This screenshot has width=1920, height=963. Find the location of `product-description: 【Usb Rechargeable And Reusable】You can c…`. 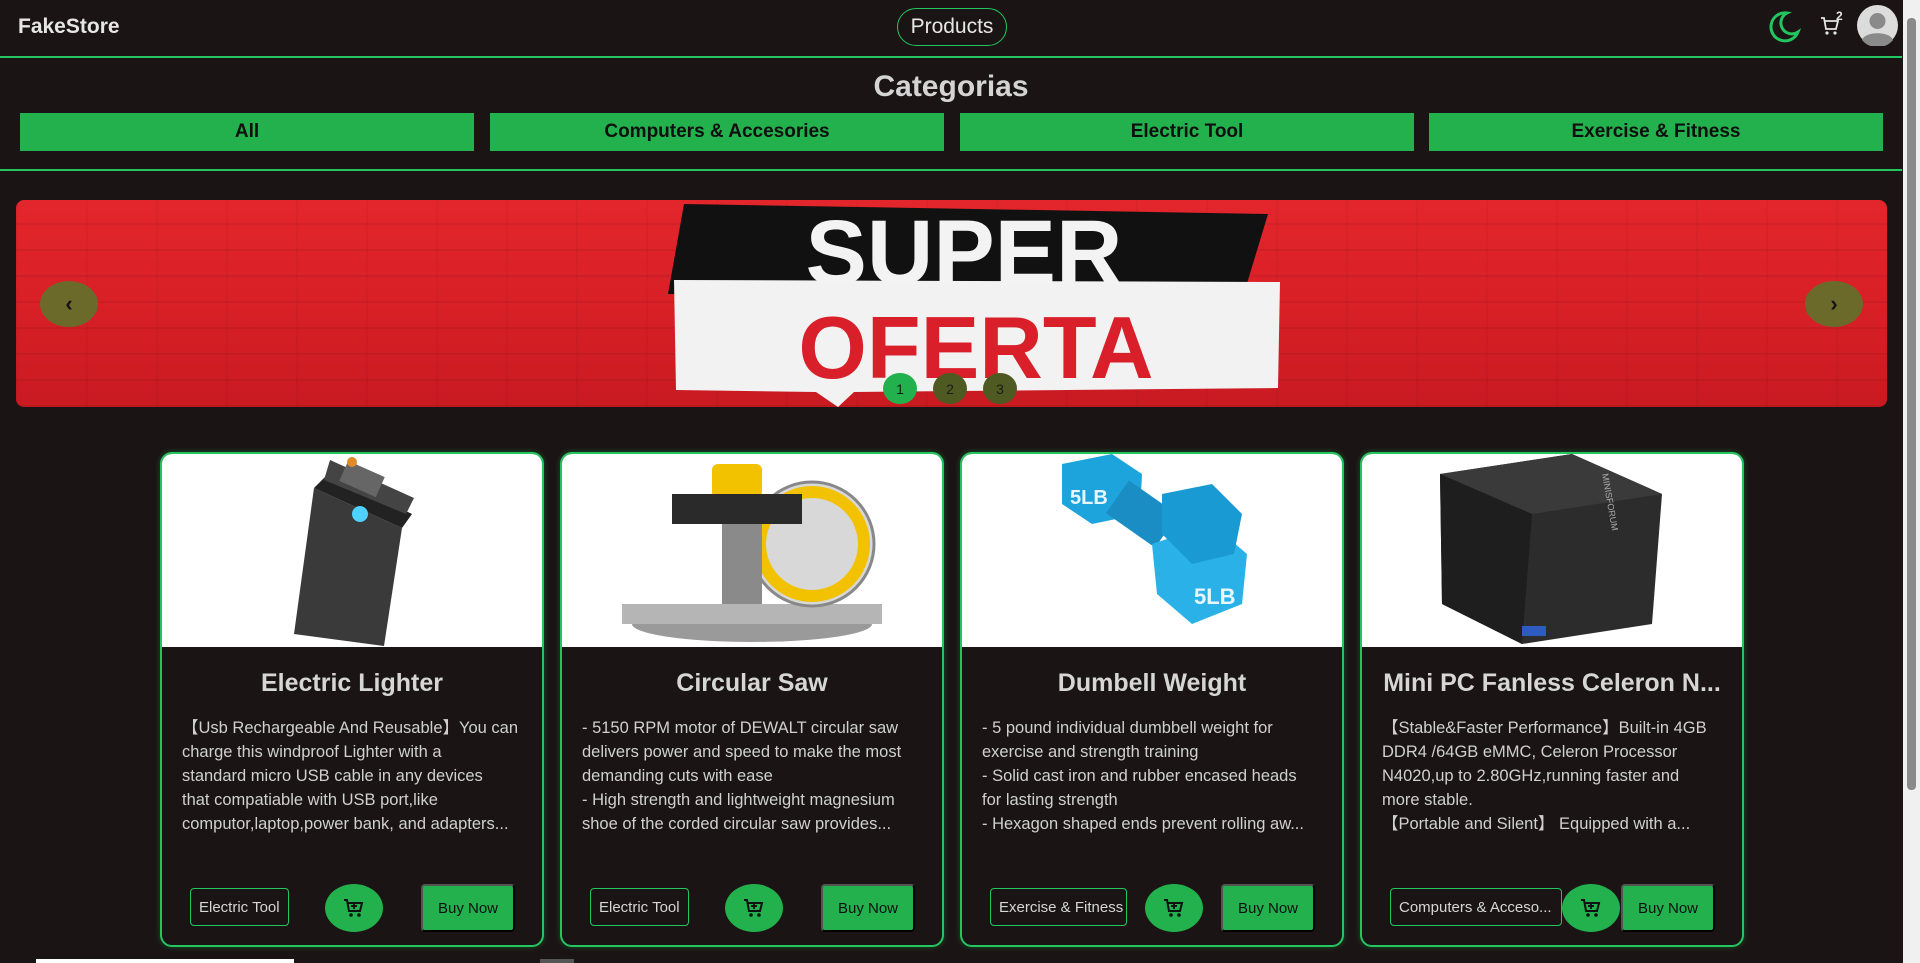

product-description: 【Usb Rechargeable And Reusable】You can c… is located at coordinates (350, 776).